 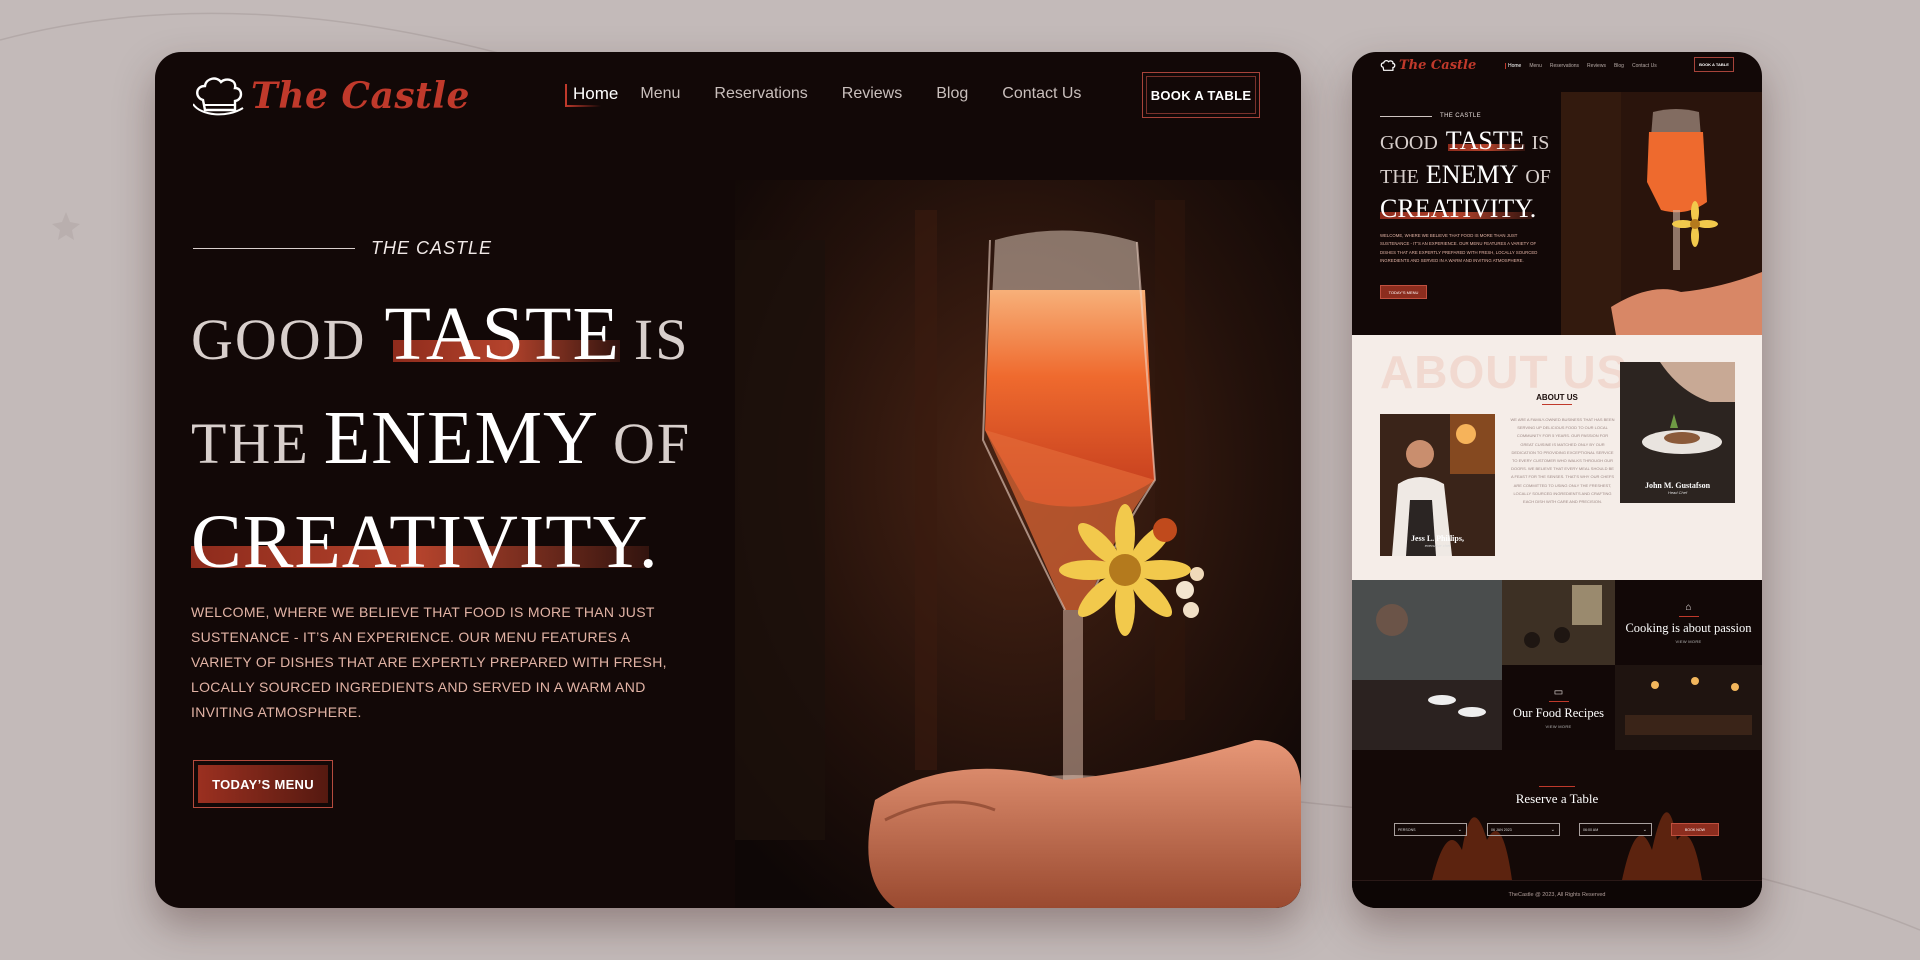 I want to click on reserve-title: Reserve a Table, so click(x=1557, y=796).